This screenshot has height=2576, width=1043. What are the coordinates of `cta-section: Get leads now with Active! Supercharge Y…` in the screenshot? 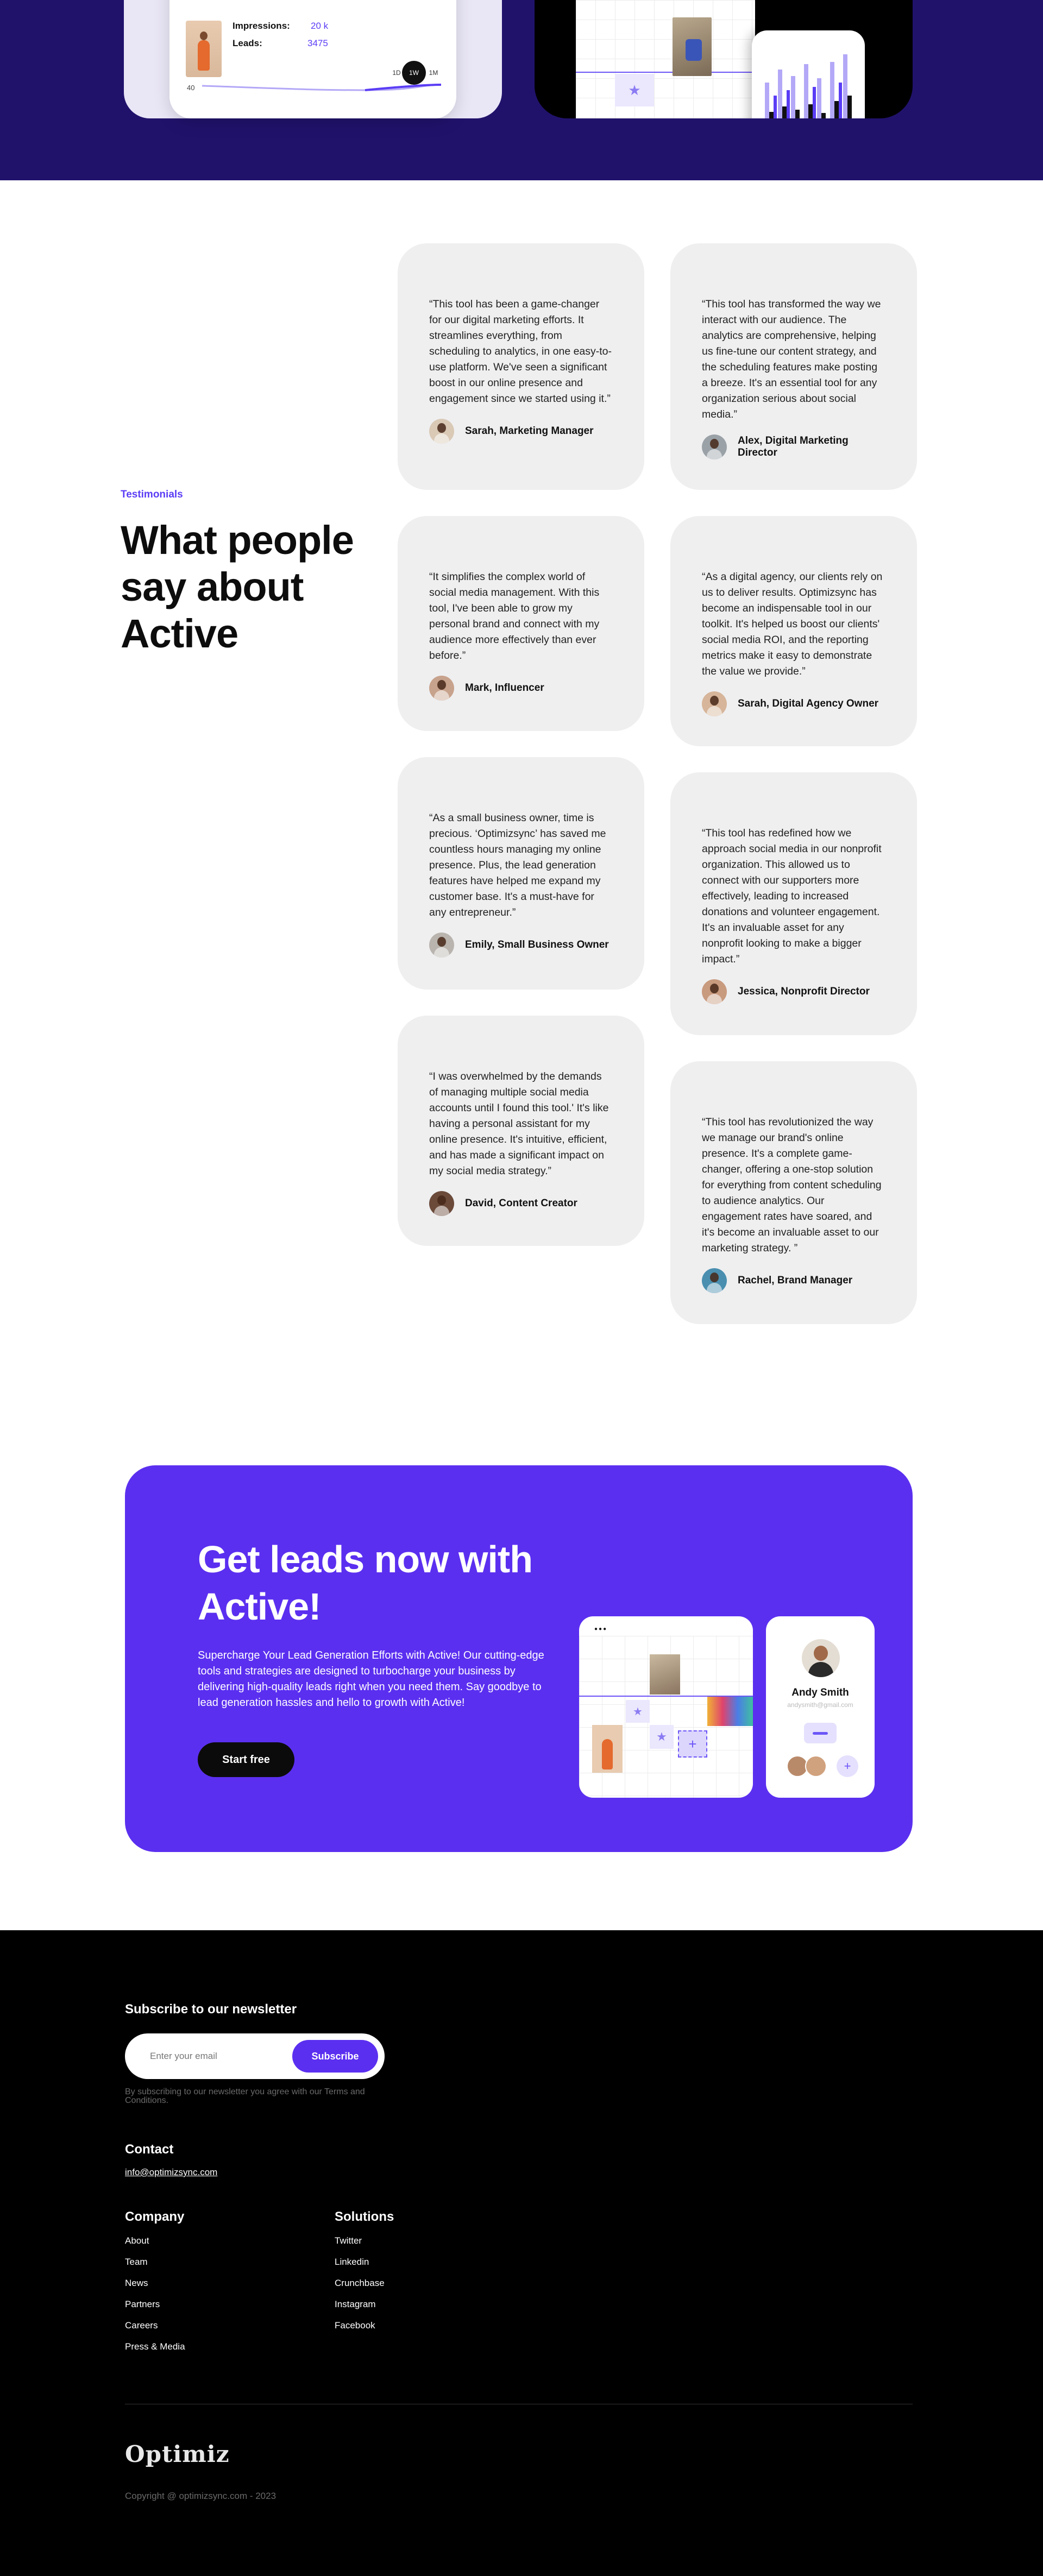 It's located at (519, 1659).